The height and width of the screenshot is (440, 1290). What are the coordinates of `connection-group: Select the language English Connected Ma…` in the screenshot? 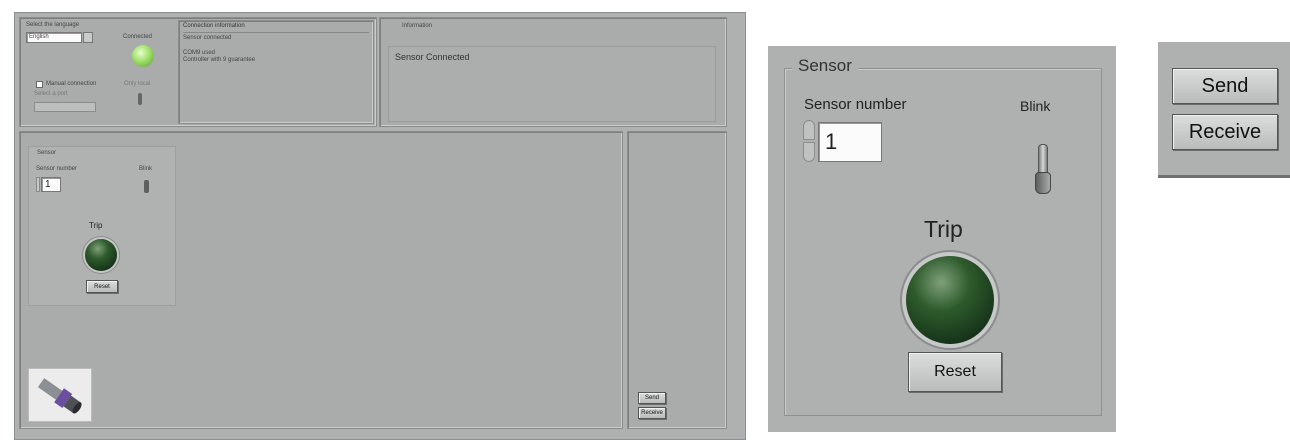 It's located at (198, 72).